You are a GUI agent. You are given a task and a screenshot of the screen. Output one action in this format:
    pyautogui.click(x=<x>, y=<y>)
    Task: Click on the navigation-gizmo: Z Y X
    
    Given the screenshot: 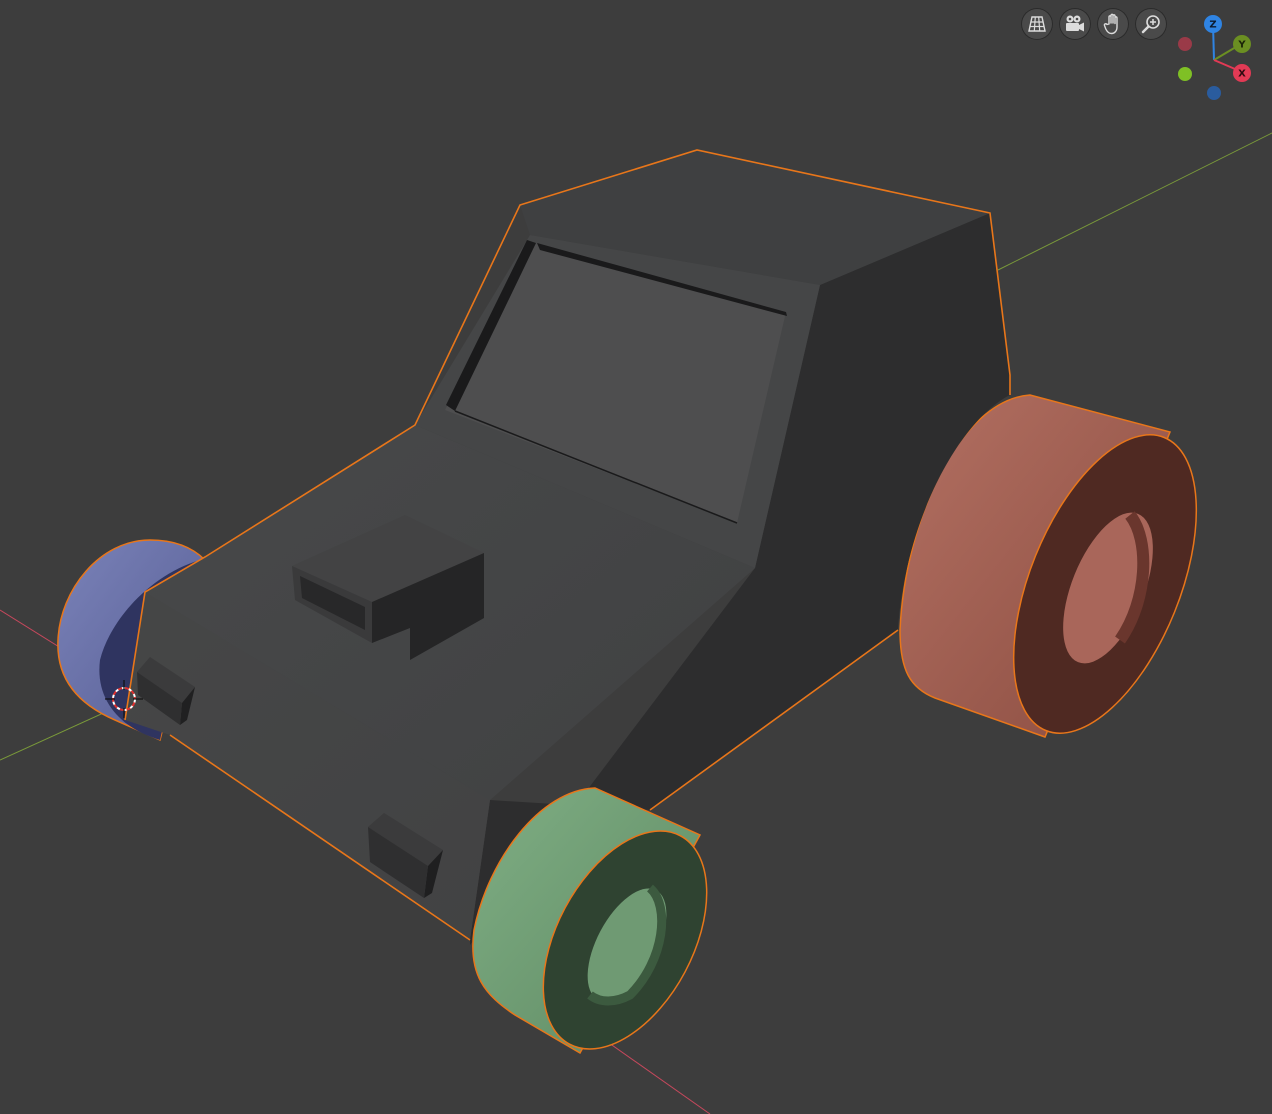 What is the action you would take?
    pyautogui.click(x=1218, y=56)
    